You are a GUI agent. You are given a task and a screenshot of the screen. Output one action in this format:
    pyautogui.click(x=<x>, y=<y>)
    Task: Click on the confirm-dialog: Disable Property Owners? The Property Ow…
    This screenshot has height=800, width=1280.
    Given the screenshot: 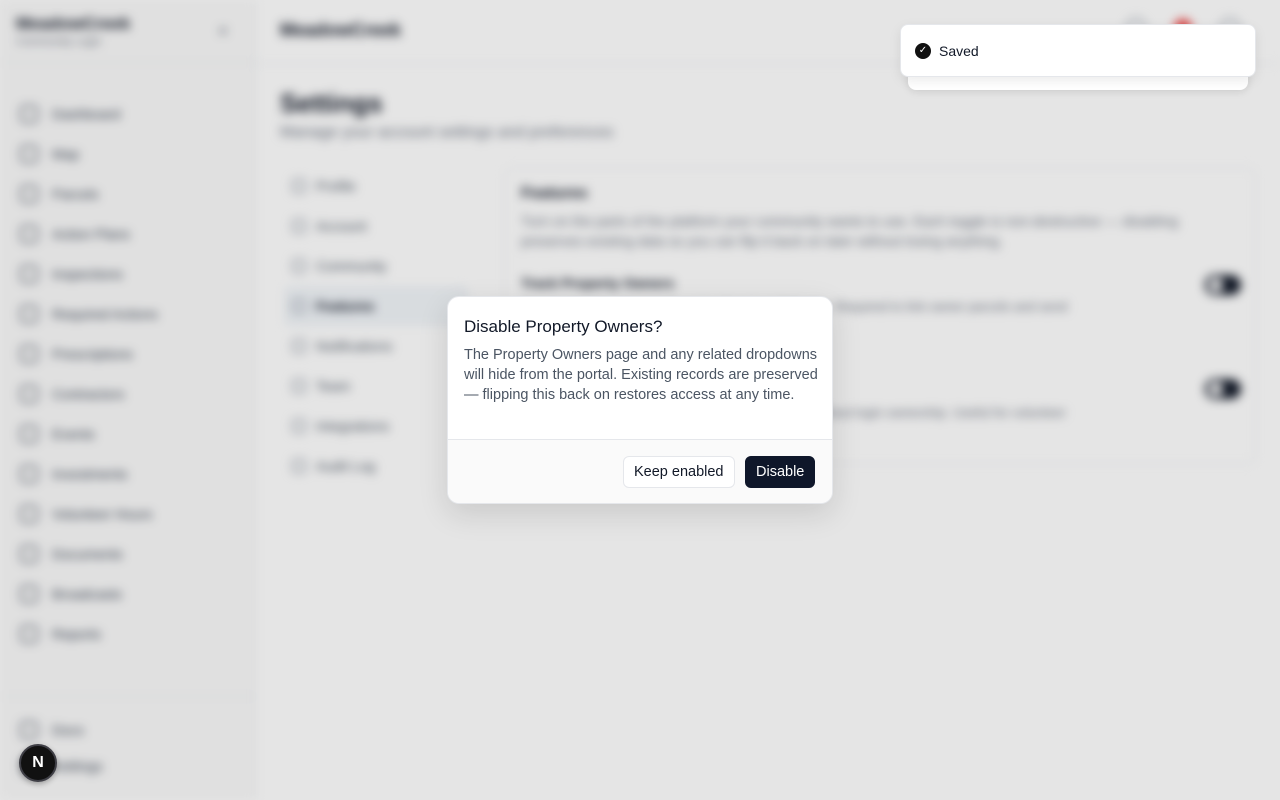 What is the action you would take?
    pyautogui.click(x=640, y=400)
    